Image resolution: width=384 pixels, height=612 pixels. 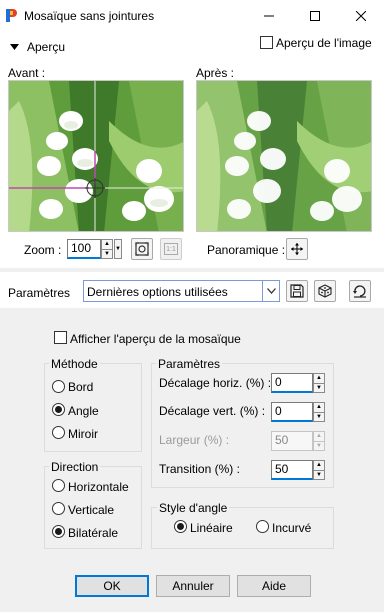 I want to click on direction-vertical-label: Verticale, so click(x=91, y=510).